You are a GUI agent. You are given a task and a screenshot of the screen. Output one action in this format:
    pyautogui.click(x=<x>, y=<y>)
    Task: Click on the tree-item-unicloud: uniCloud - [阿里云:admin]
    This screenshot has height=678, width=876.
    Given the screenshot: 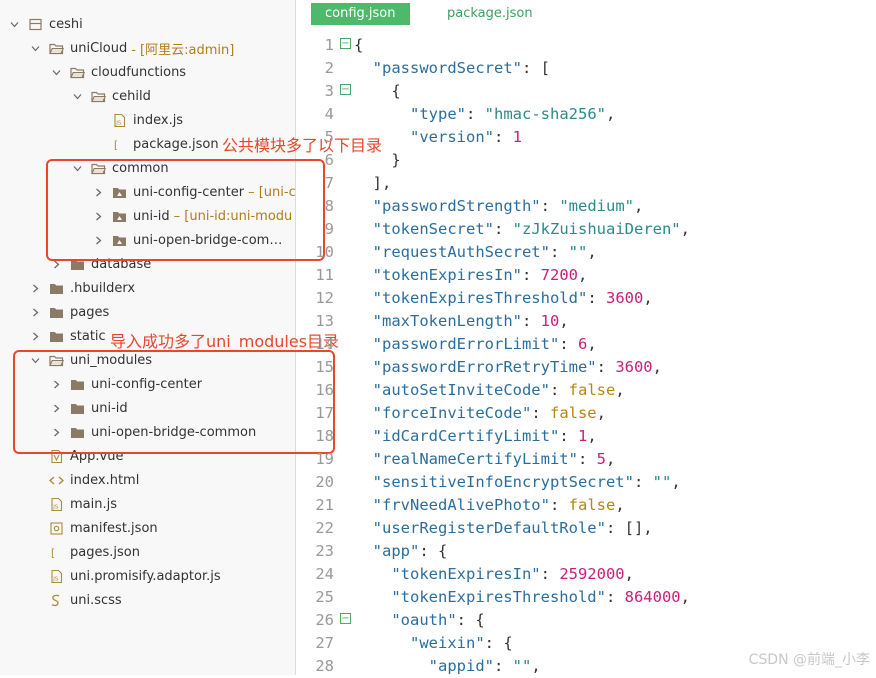 What is the action you would take?
    pyautogui.click(x=147, y=48)
    